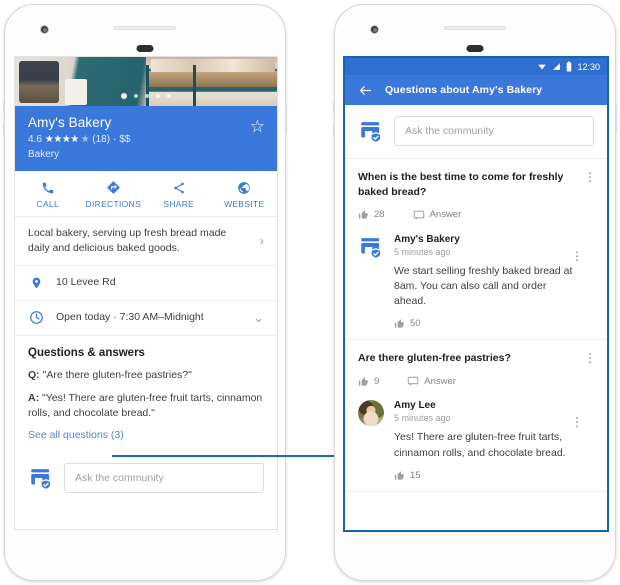 The height and width of the screenshot is (585, 620). I want to click on app-bar-title: Questions about Amy's Bakery, so click(464, 90).